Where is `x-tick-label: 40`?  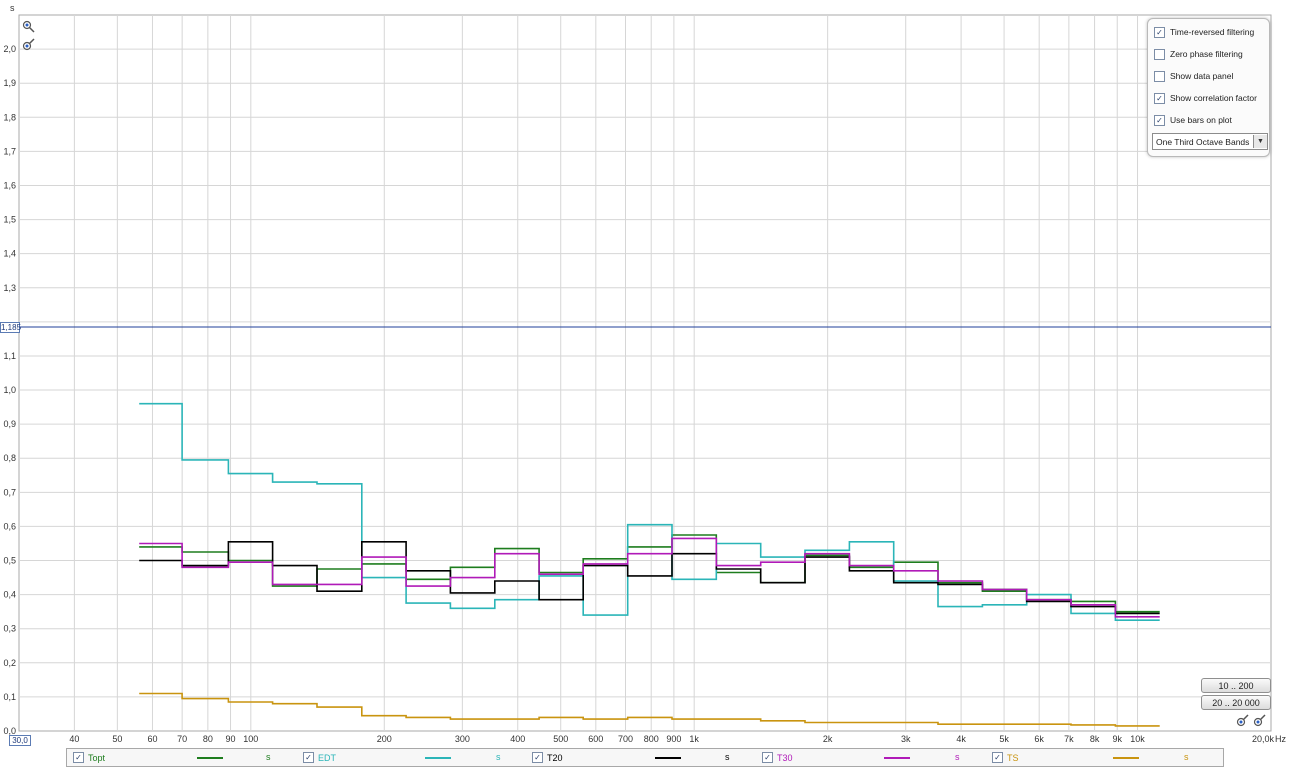 x-tick-label: 40 is located at coordinates (74, 739).